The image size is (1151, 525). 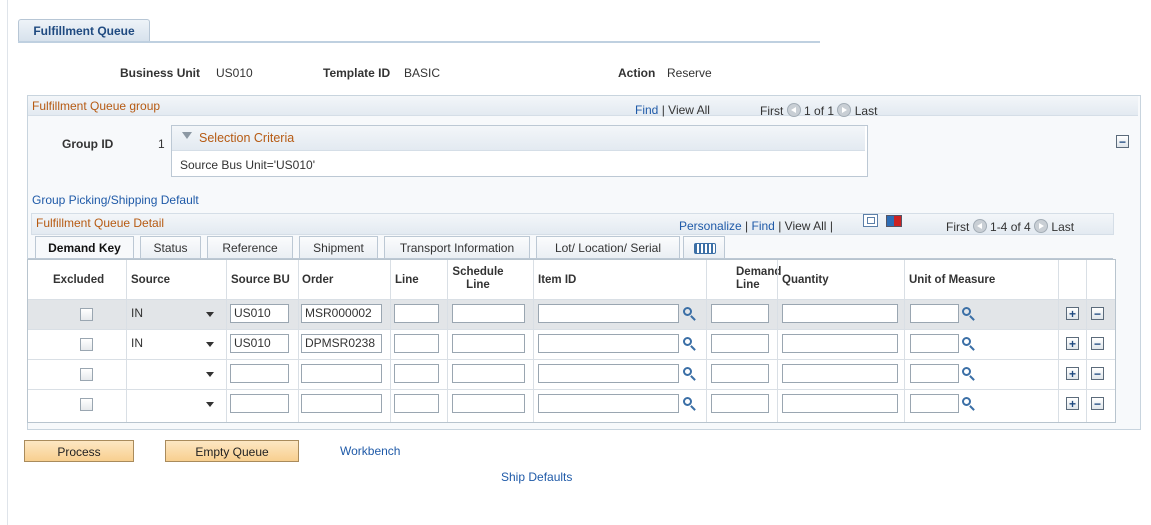 I want to click on workbench-link: Workbench, so click(x=370, y=451).